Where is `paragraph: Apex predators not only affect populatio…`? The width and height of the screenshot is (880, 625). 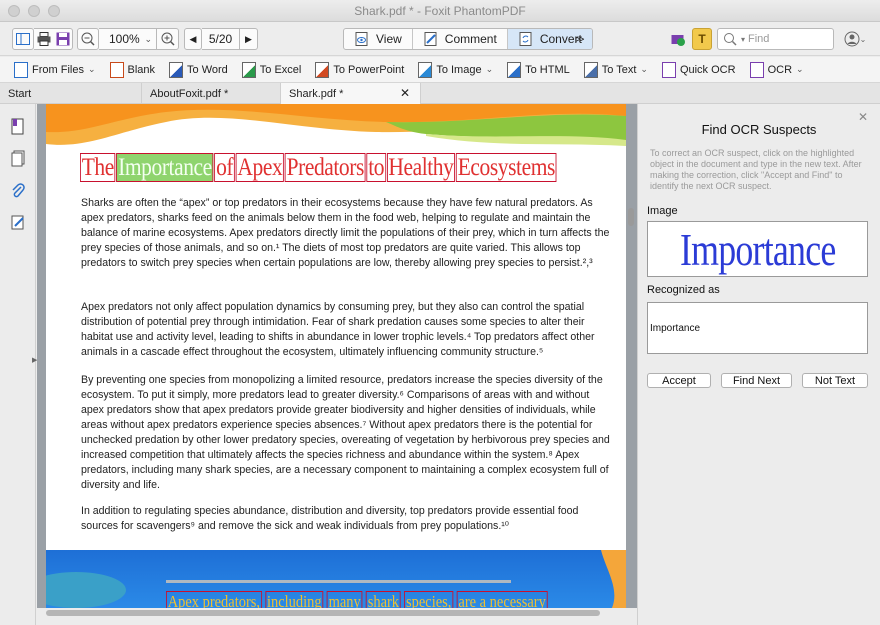
paragraph: Apex predators not only affect populatio… is located at coordinates (338, 329).